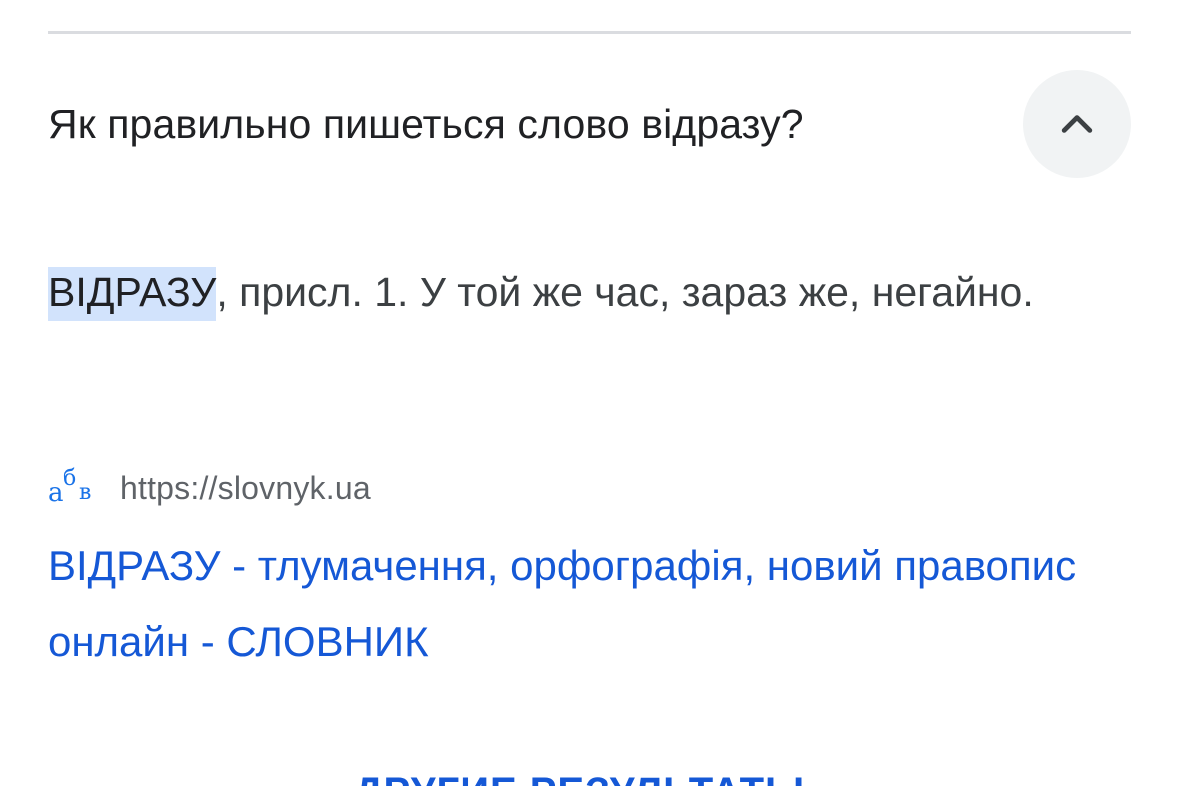 Image resolution: width=1179 pixels, height=786 pixels. I want to click on source-url: https://slovnyk.ua, so click(245, 488).